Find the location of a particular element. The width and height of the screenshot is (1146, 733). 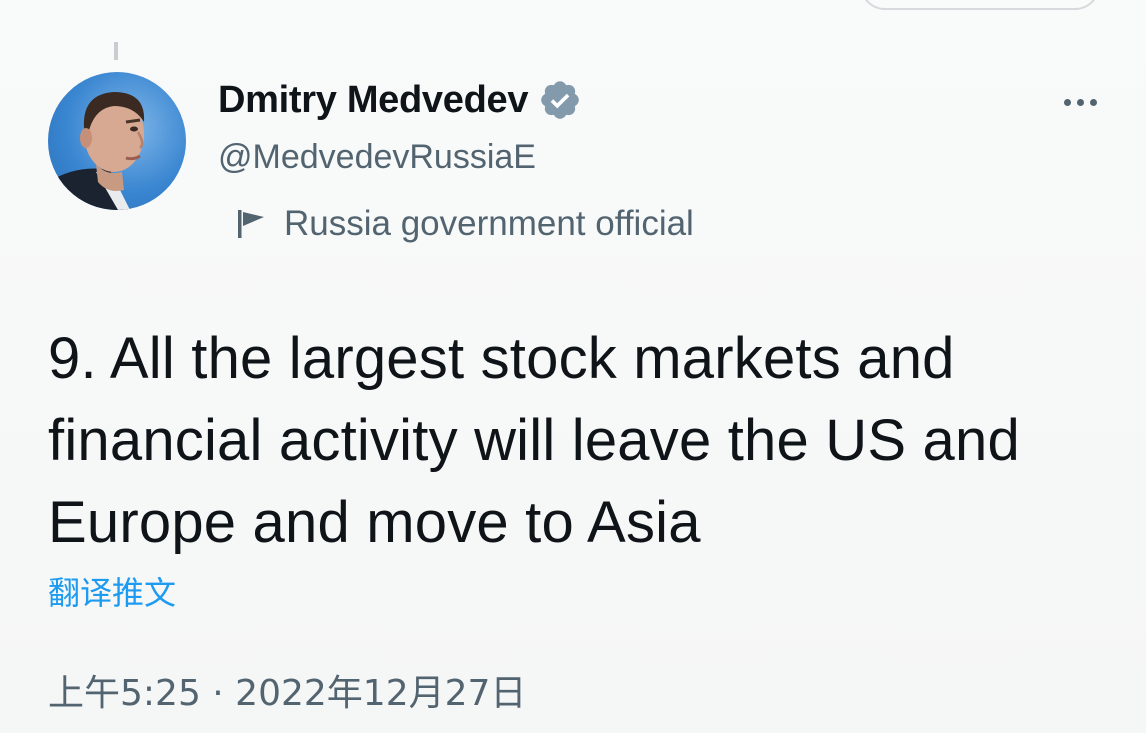

government-label-text: Russia government official is located at coordinates (489, 223).